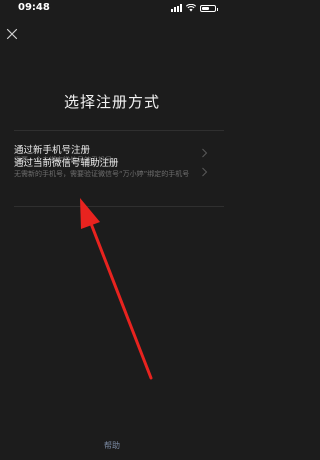 The image size is (320, 460). What do you see at coordinates (102, 174) in the screenshot?
I see `option-description: 无需新的手机号，需要验证微信号“万小婷”绑定的手机号` at bounding box center [102, 174].